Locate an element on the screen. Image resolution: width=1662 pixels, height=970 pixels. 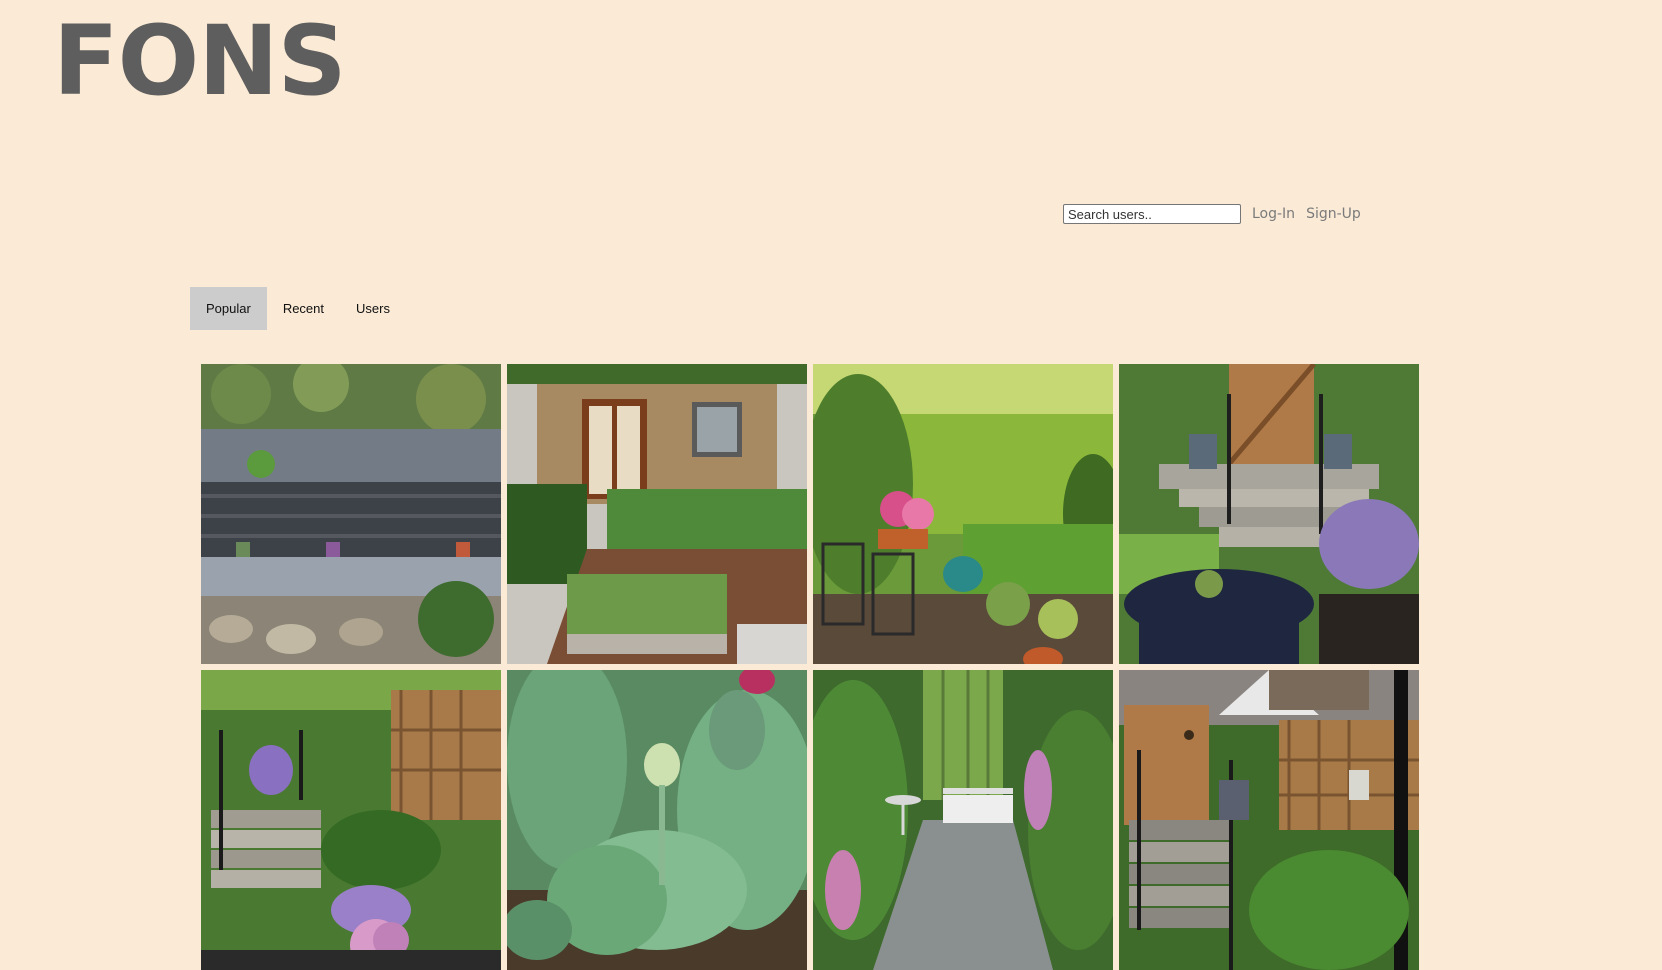
tab-popular: Popular is located at coordinates (228, 308).